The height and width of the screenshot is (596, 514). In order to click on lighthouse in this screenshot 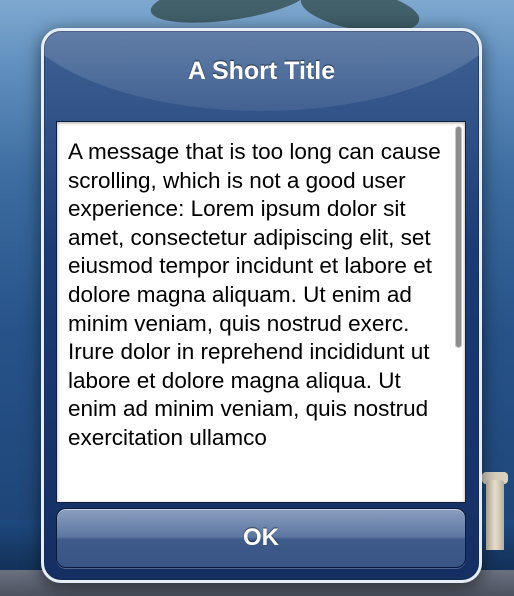, I will do `click(495, 515)`.